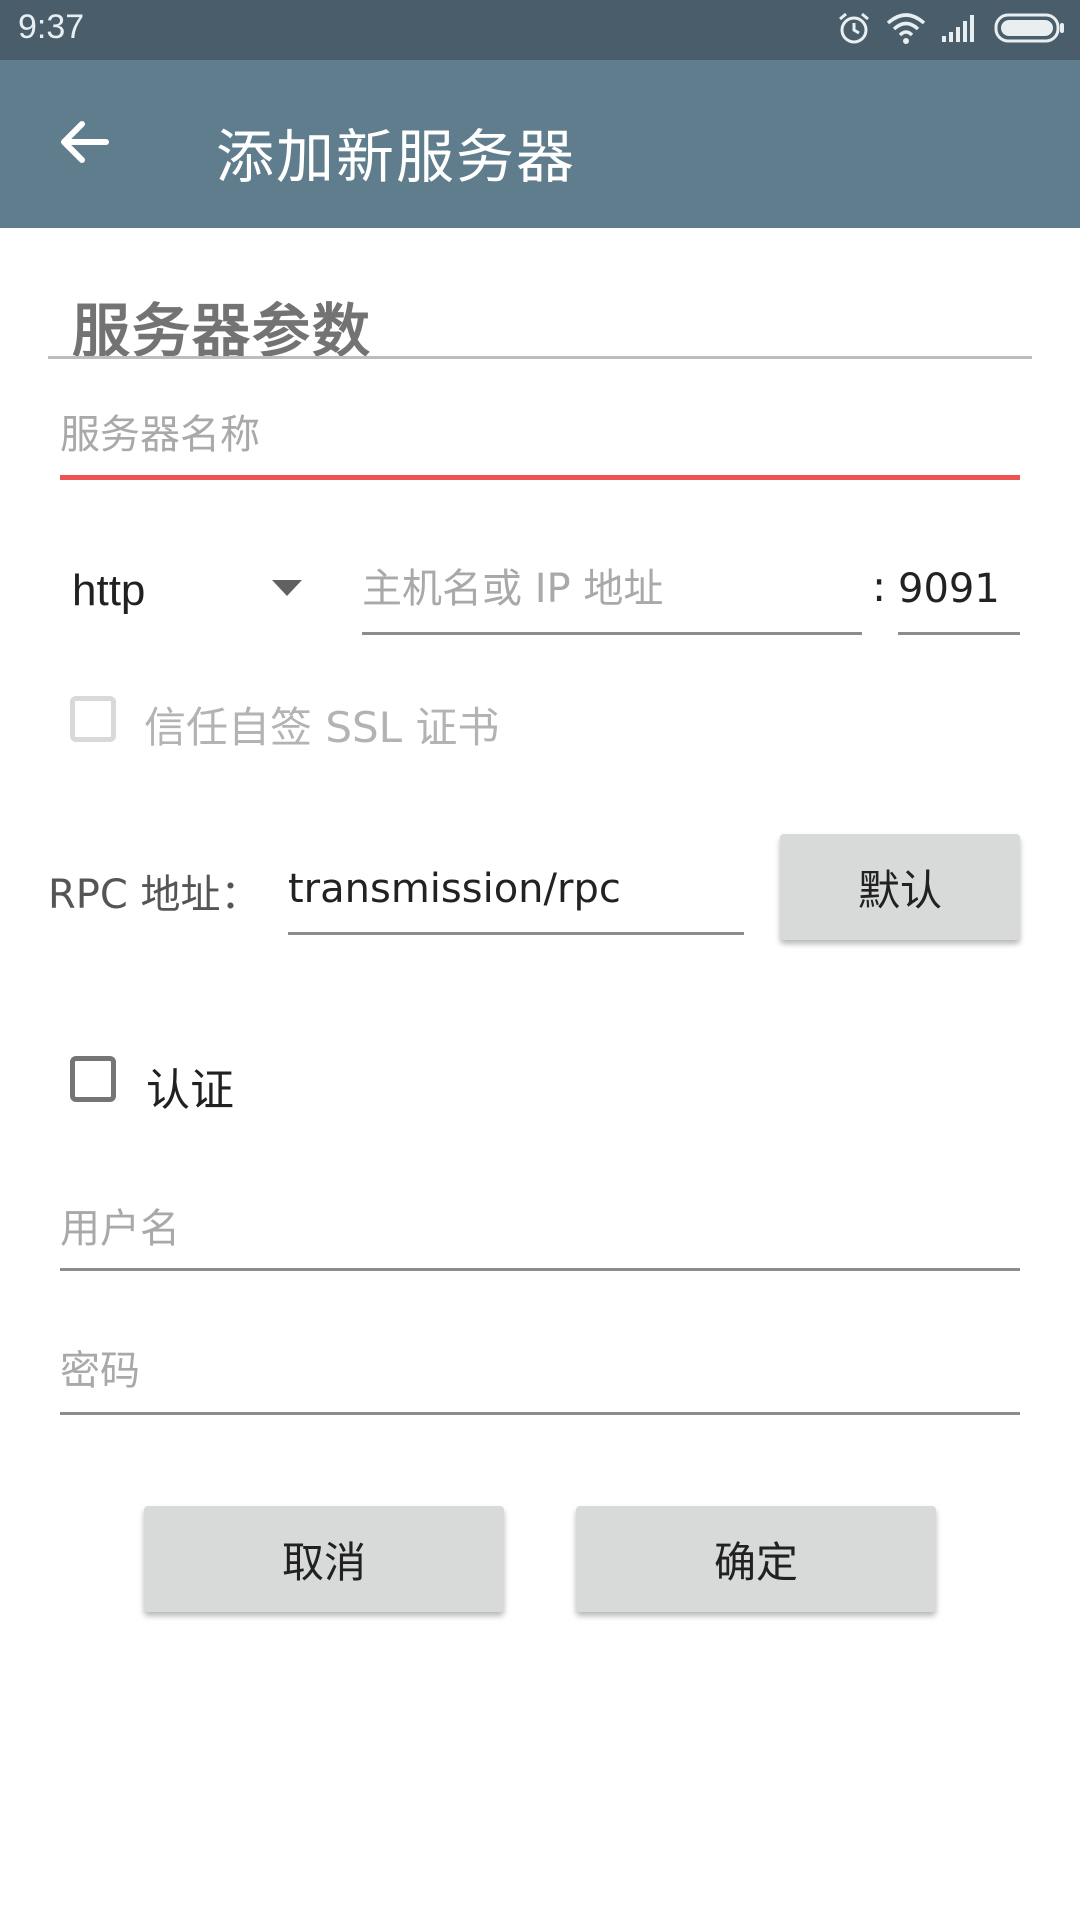  I want to click on auth-label: 认证, so click(190, 1090).